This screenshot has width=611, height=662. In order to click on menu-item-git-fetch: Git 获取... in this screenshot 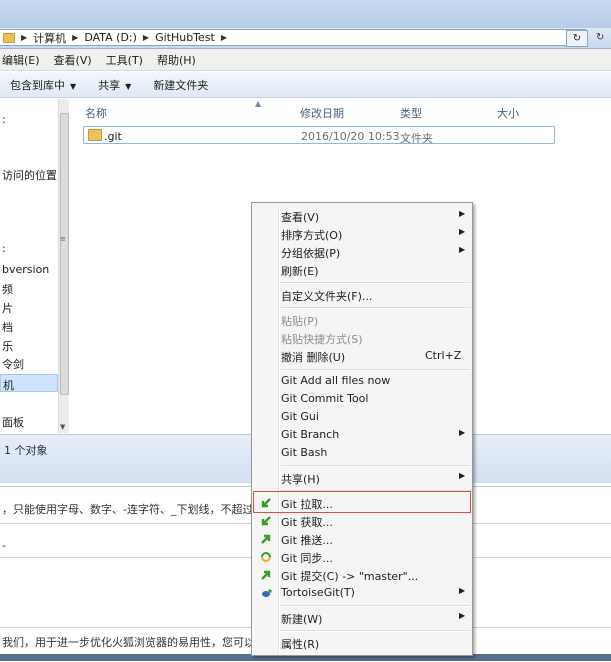, I will do `click(362, 521)`.